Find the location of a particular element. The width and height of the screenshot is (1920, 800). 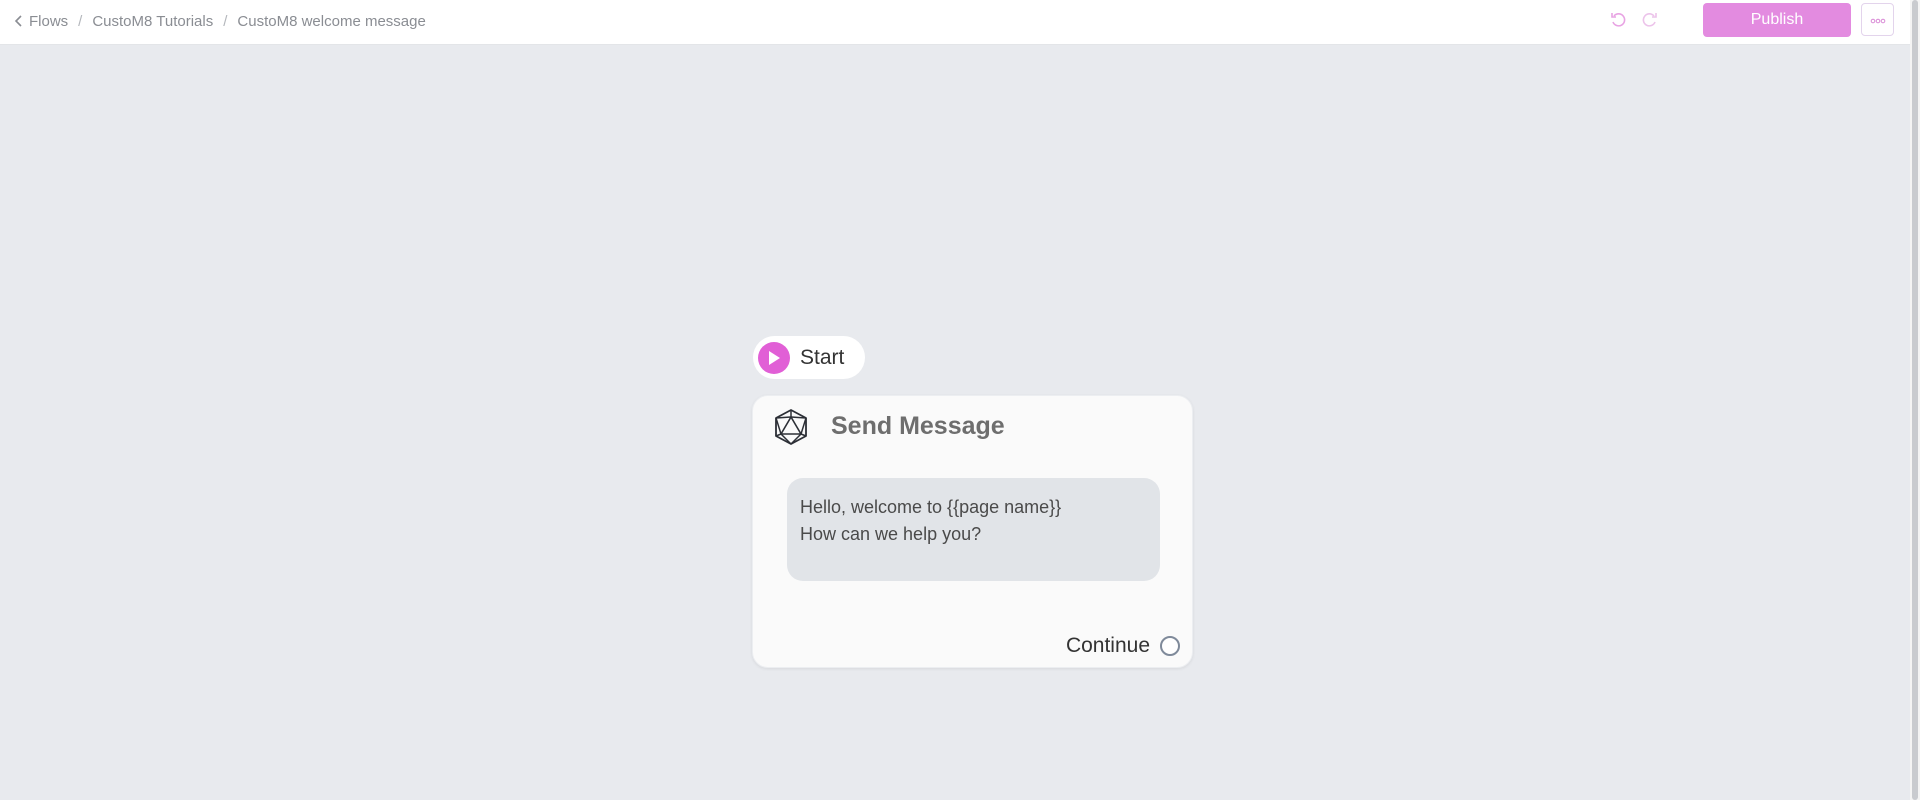

breadcrumb-flows: Flows is located at coordinates (48, 21).